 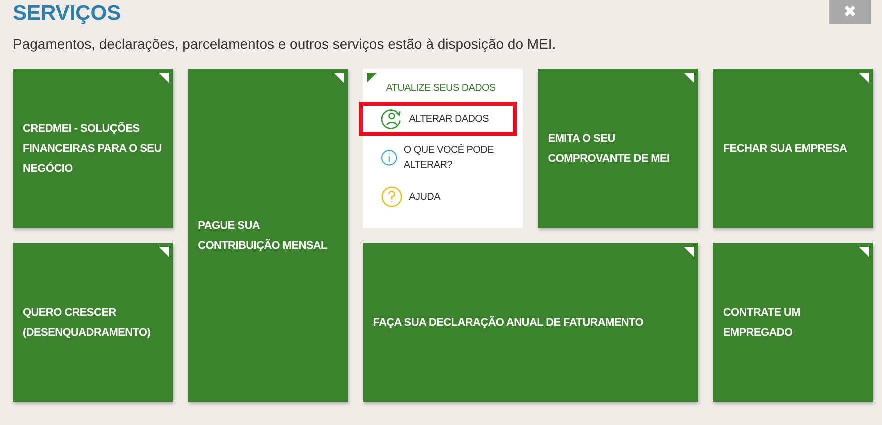 I want to click on help-icon, so click(x=392, y=197).